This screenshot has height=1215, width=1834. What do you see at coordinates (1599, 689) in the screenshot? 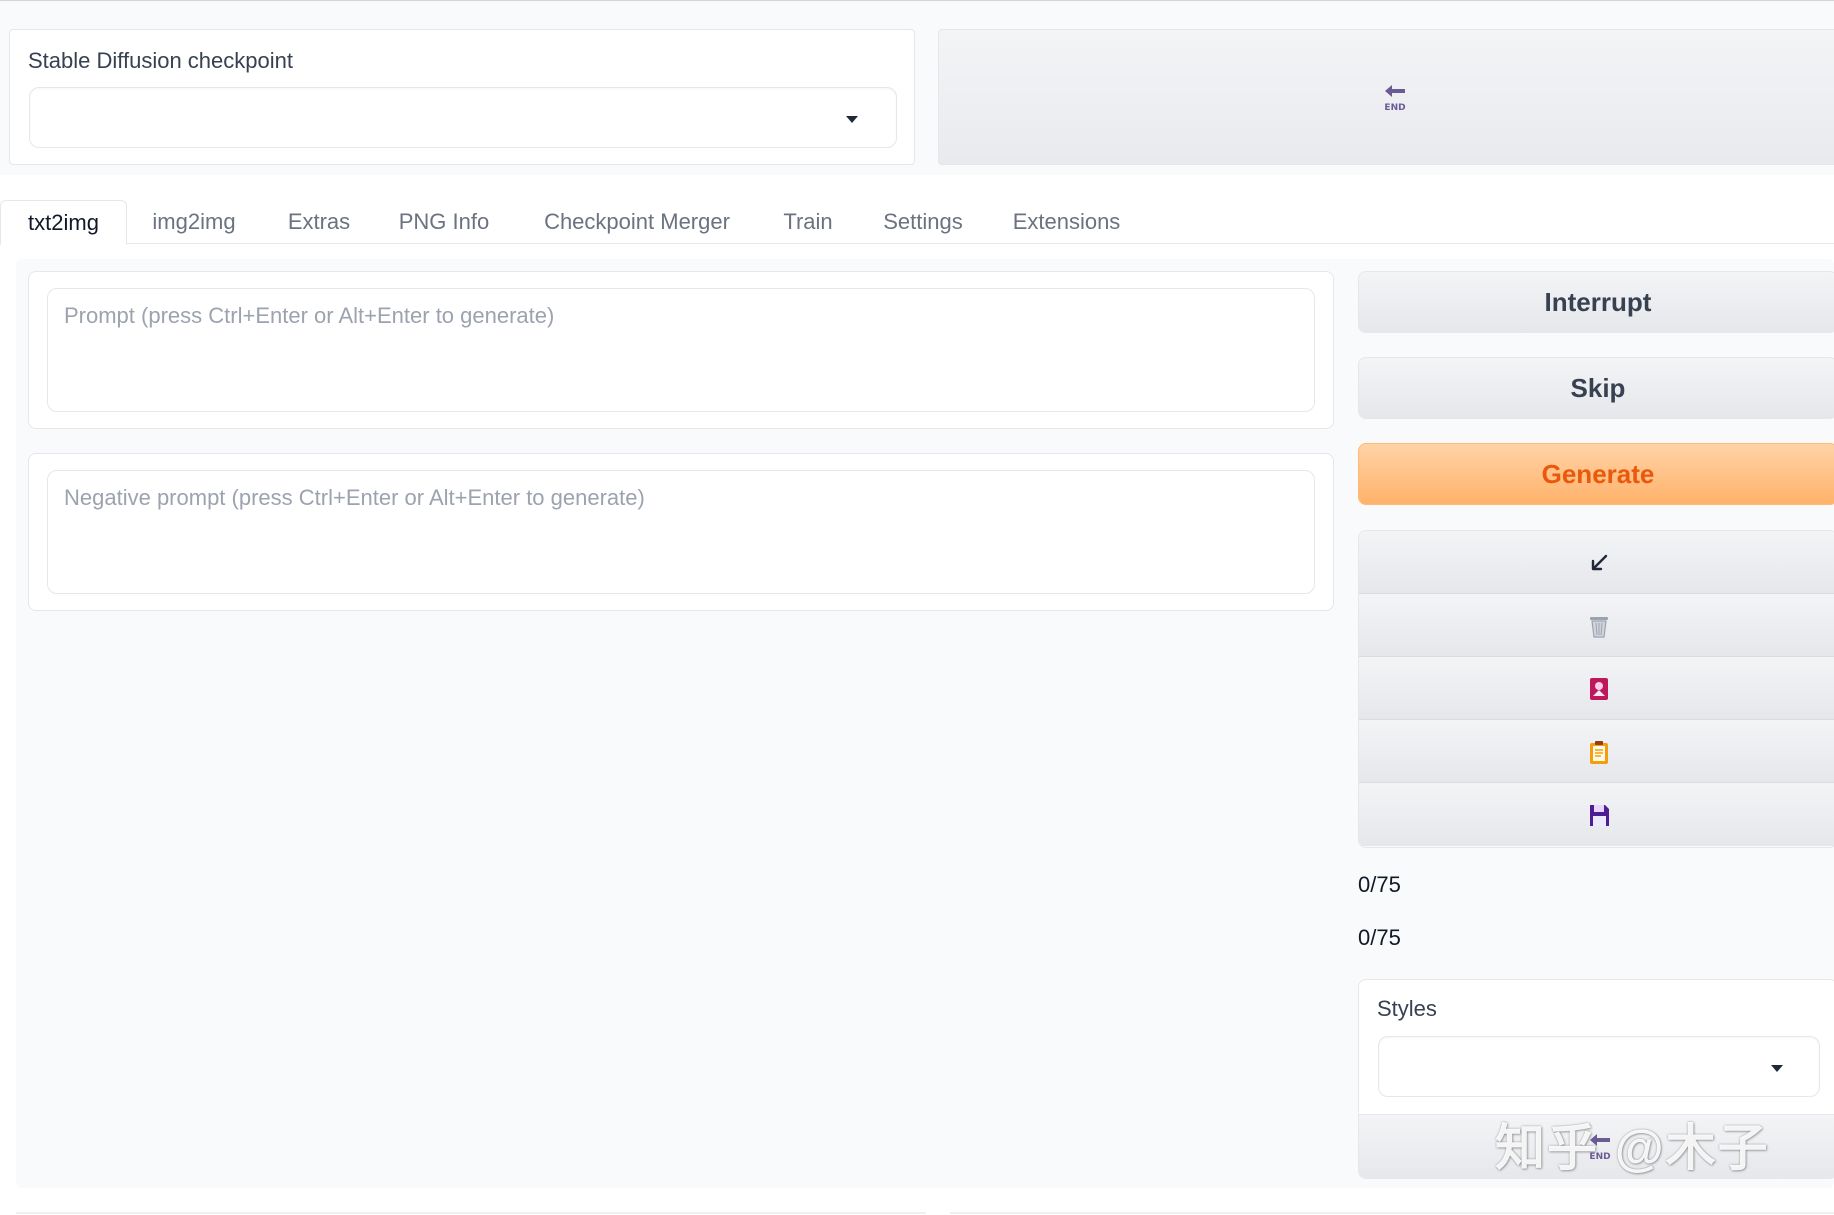
I see `picture-card-icon` at bounding box center [1599, 689].